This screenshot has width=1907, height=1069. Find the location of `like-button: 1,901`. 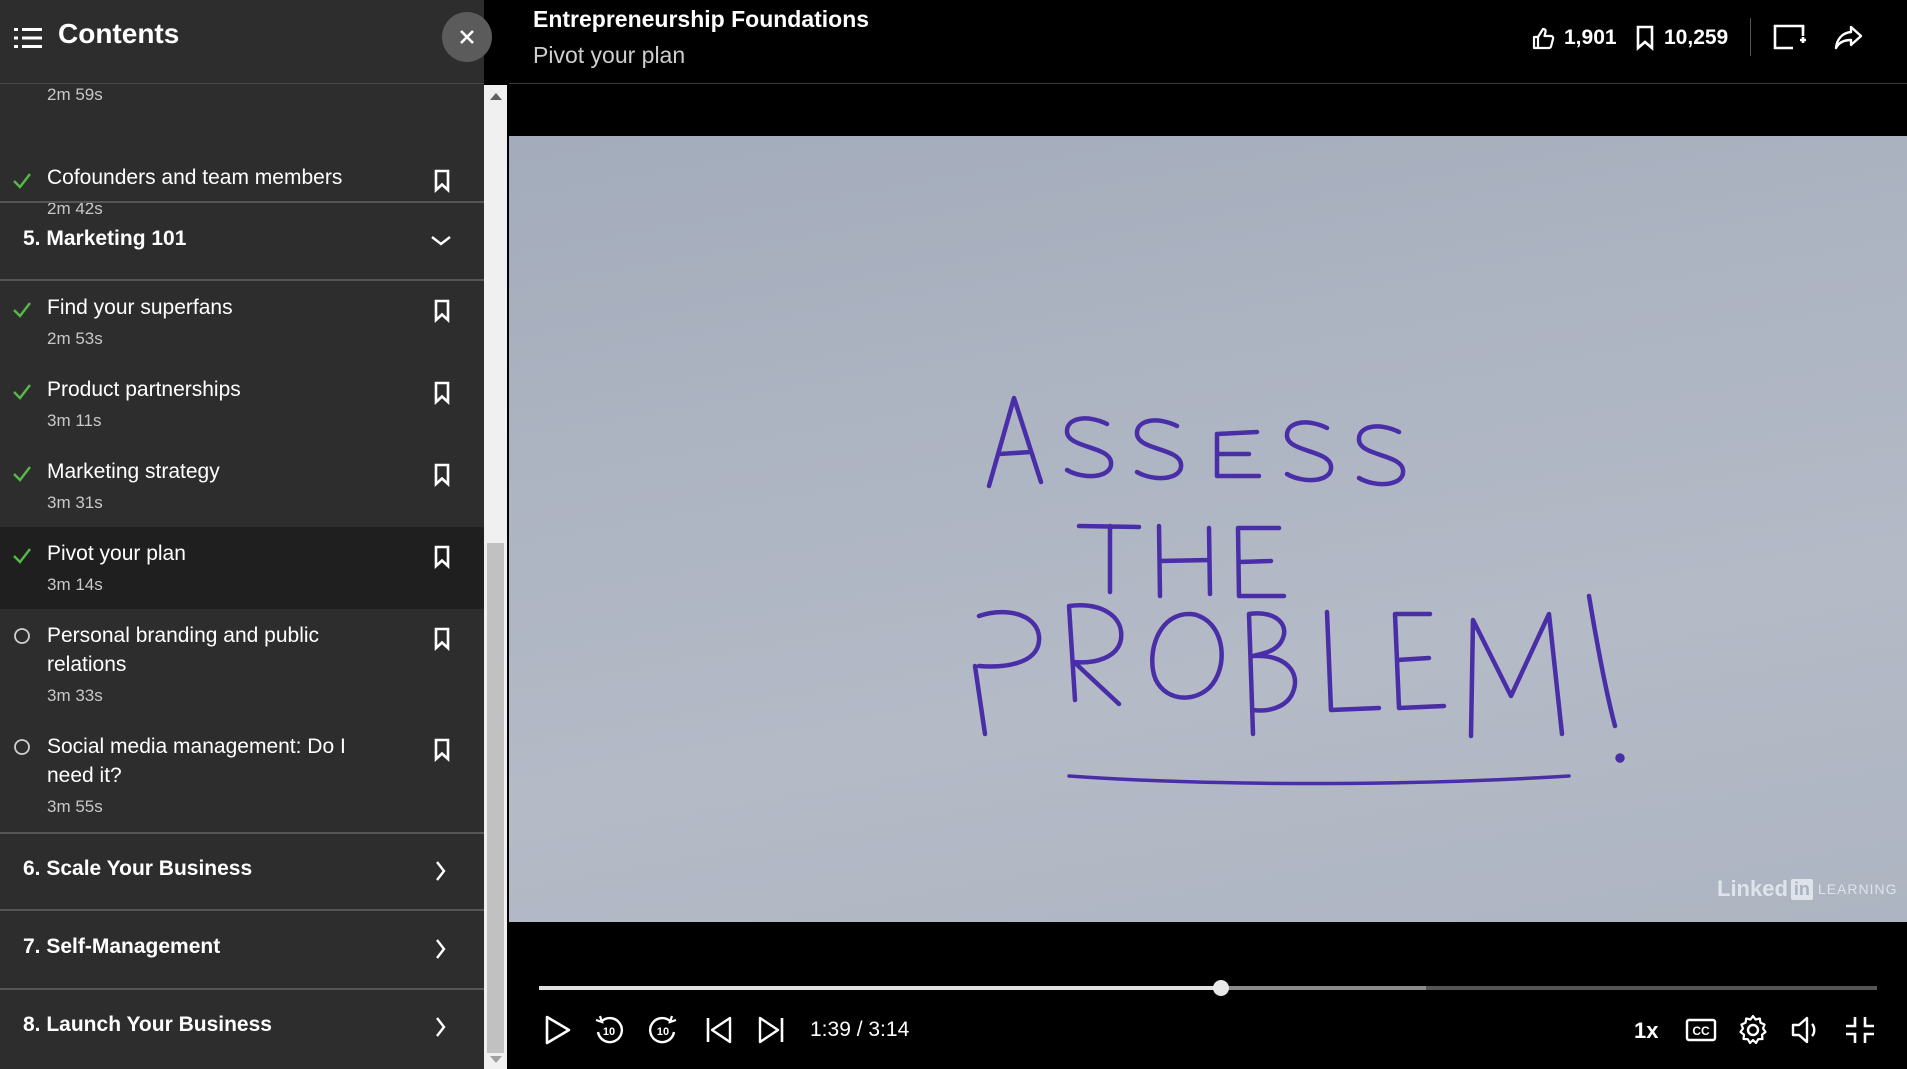

like-button: 1,901 is located at coordinates (1573, 38).